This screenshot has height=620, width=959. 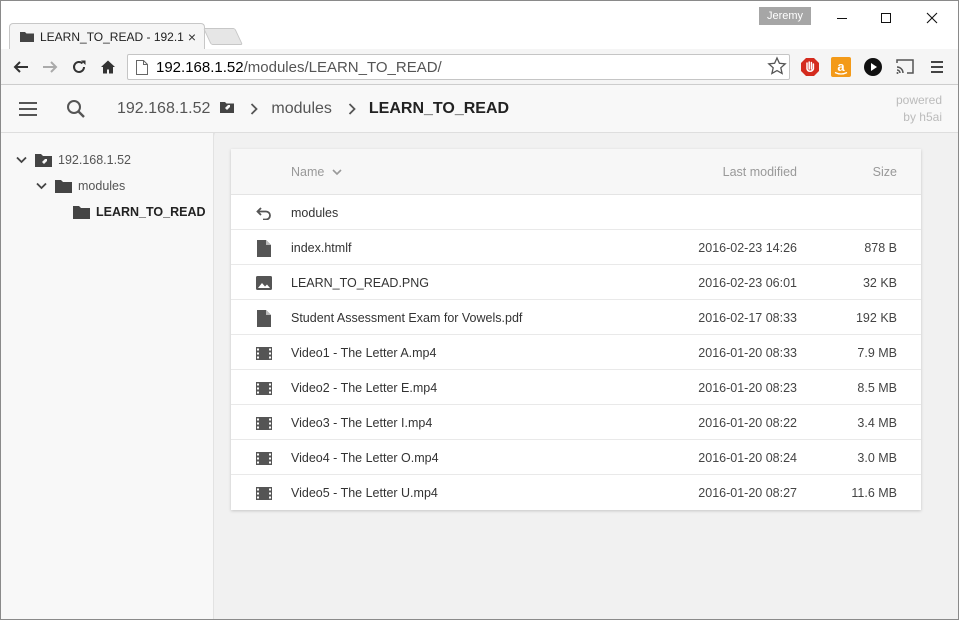 I want to click on file-name: Video1 - The Letter A.mp4, so click(x=364, y=352).